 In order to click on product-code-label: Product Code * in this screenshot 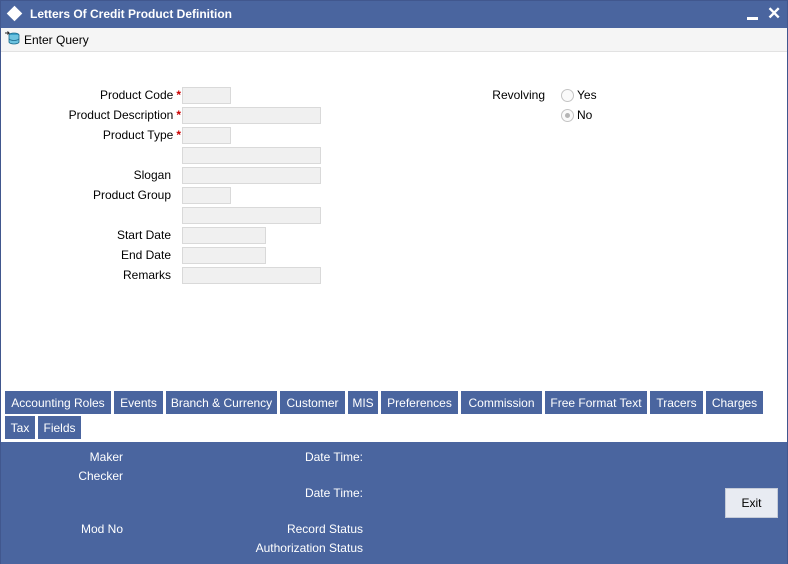, I will do `click(140, 95)`.